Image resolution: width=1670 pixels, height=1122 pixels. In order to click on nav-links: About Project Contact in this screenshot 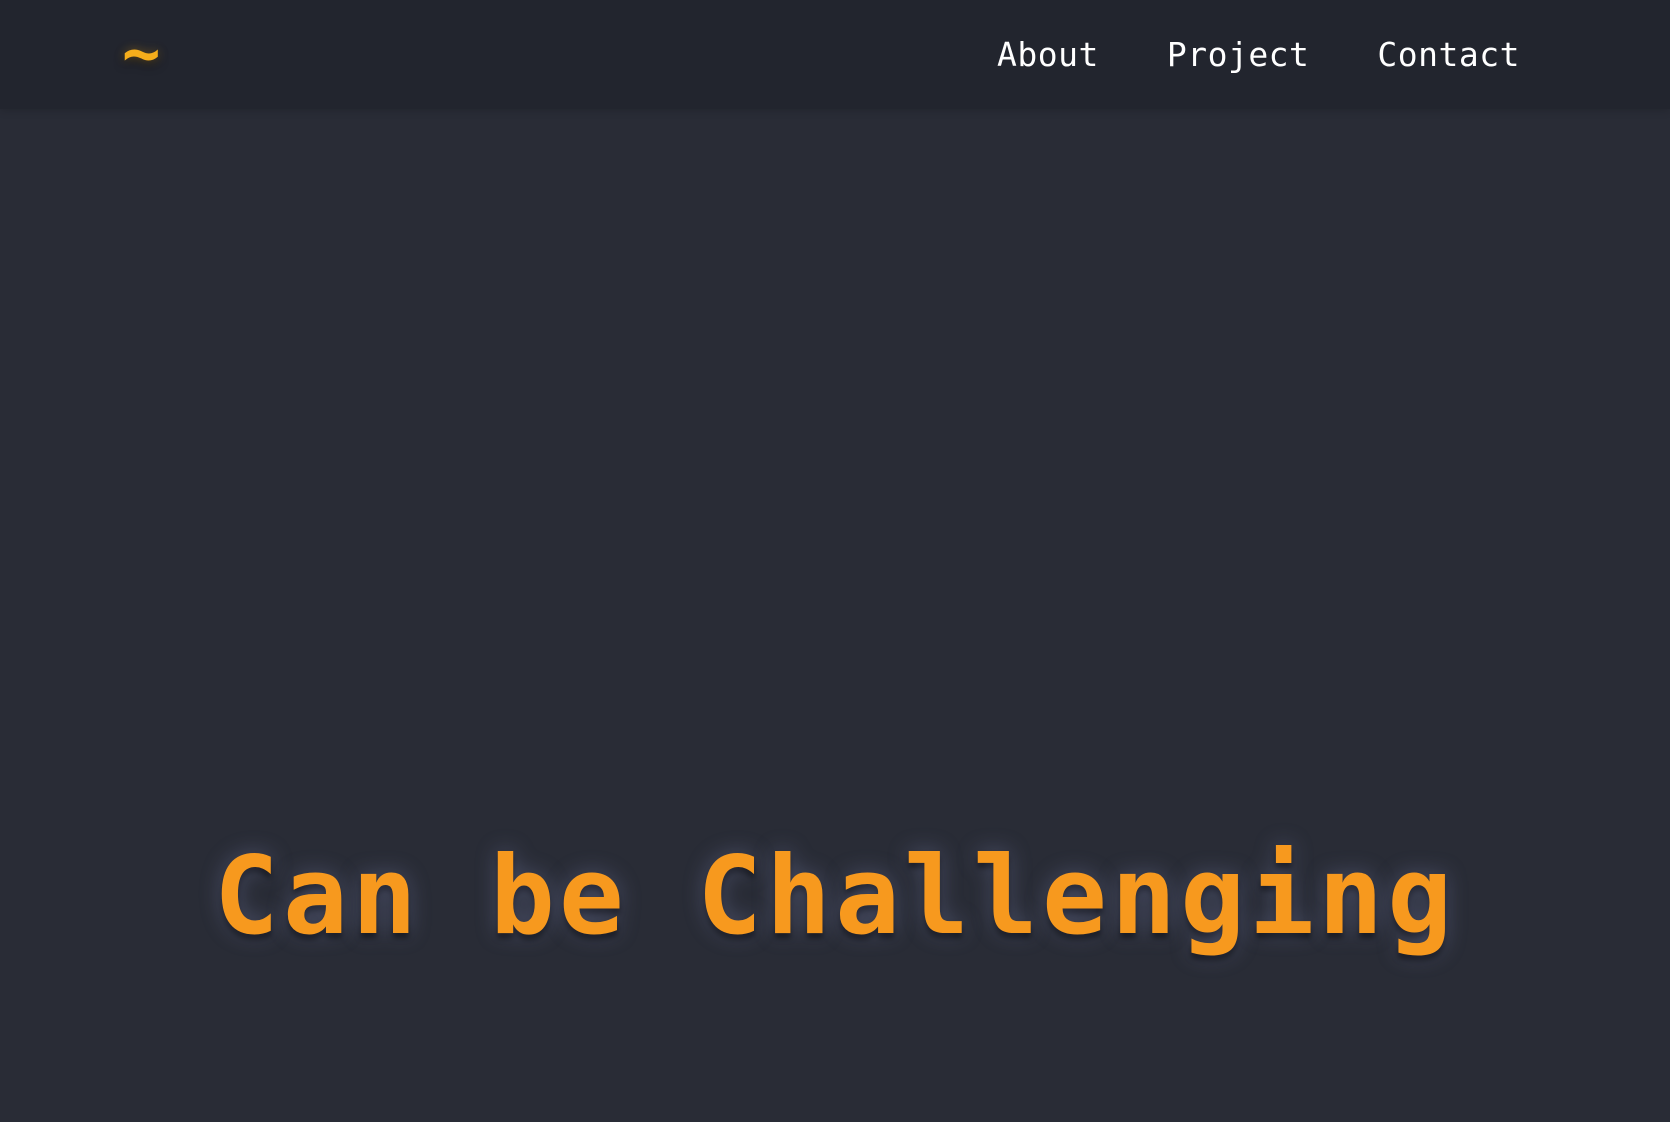, I will do `click(1224, 54)`.